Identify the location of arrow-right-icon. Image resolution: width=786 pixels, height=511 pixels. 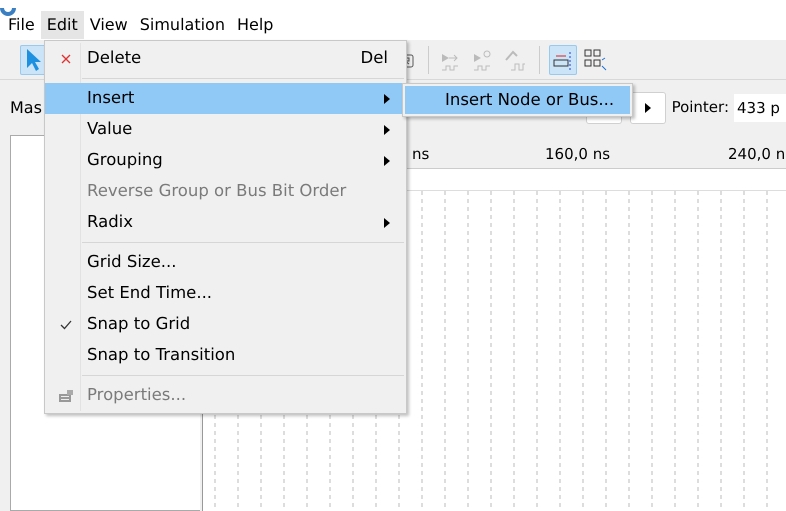
(647, 107).